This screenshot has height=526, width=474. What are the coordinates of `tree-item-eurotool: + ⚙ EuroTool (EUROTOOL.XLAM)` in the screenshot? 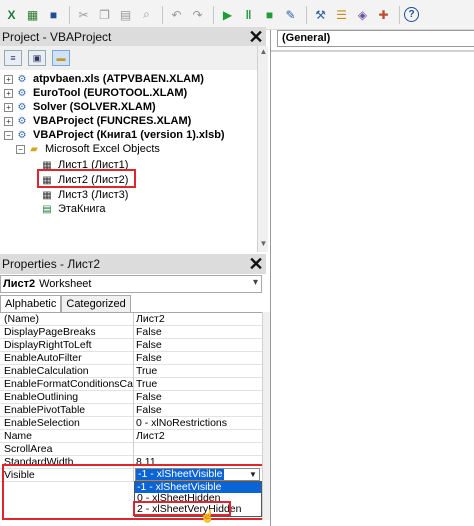 It's located at (95, 93).